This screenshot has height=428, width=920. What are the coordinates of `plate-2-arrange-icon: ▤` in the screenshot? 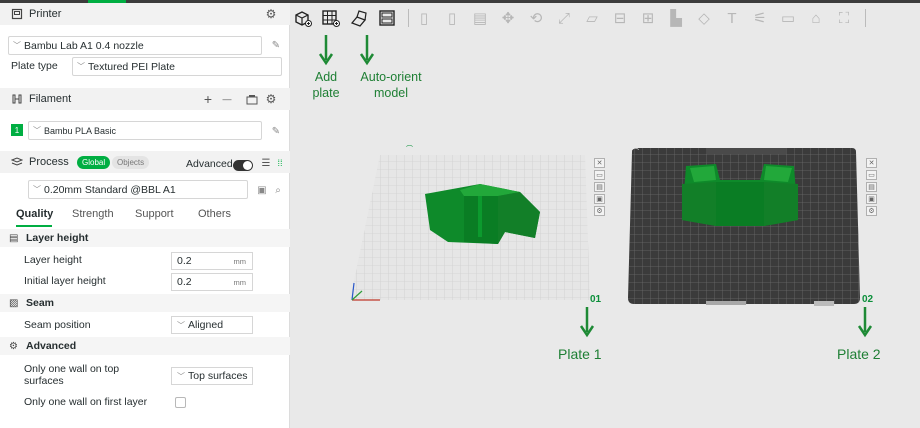 It's located at (871, 187).